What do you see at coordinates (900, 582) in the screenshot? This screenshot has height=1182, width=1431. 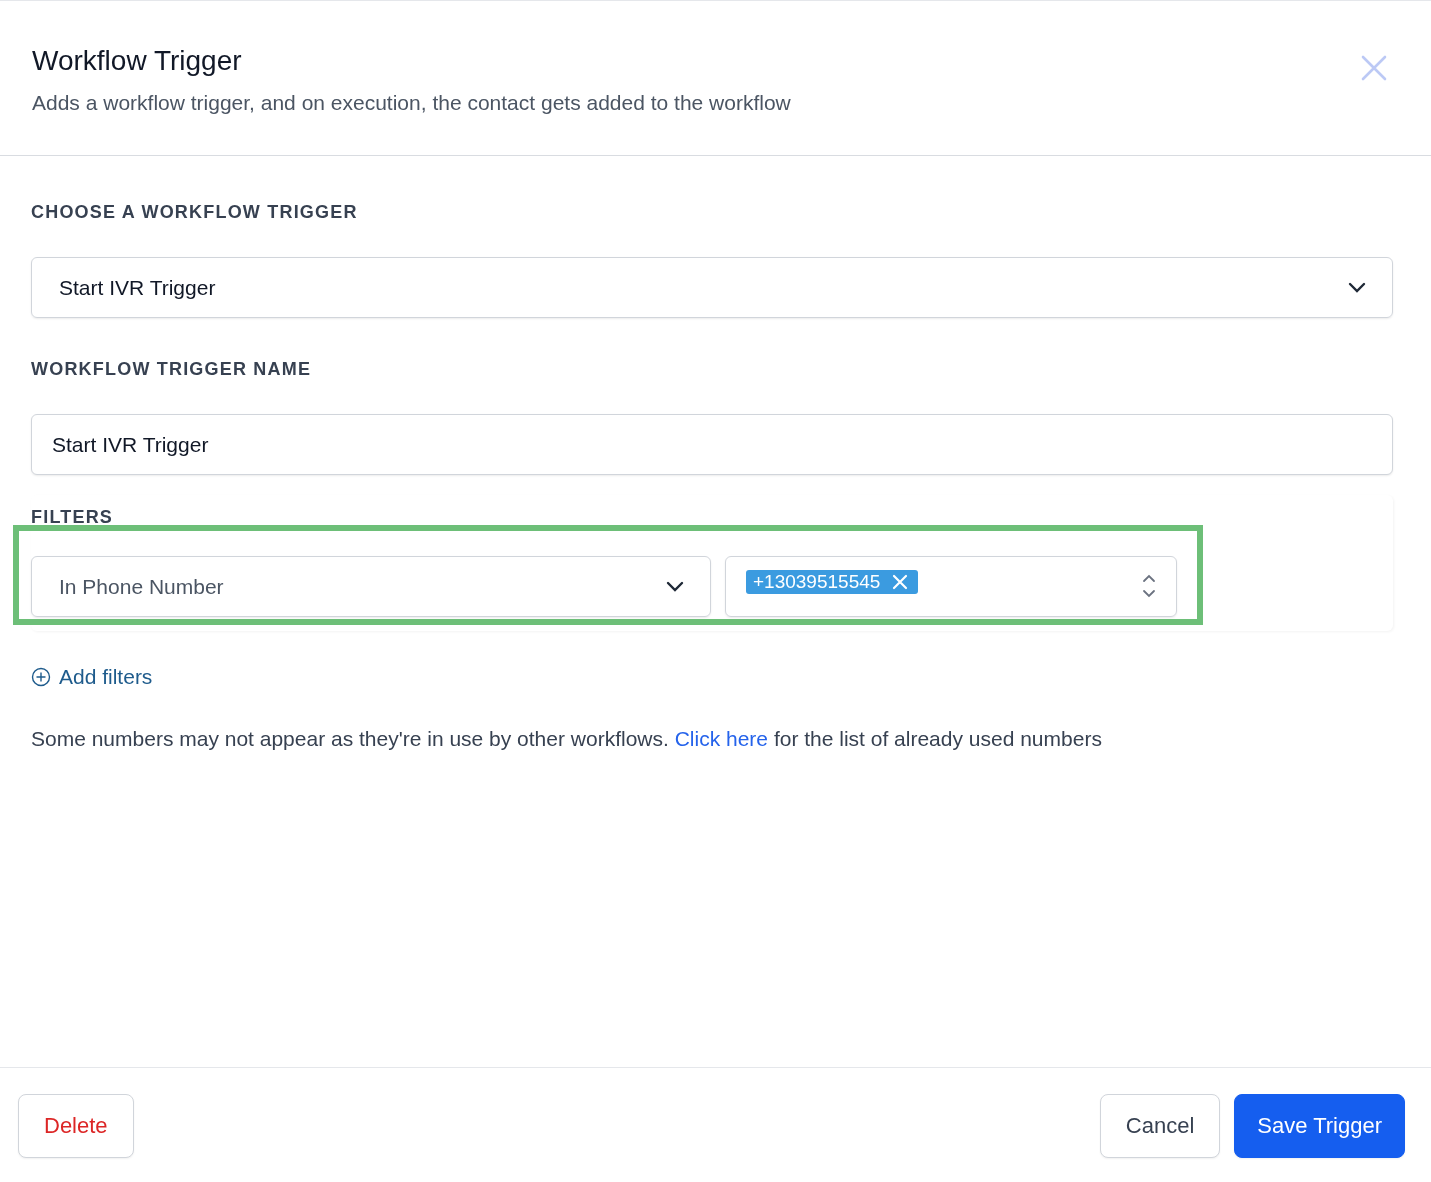 I see `remove-tag-icon` at bounding box center [900, 582].